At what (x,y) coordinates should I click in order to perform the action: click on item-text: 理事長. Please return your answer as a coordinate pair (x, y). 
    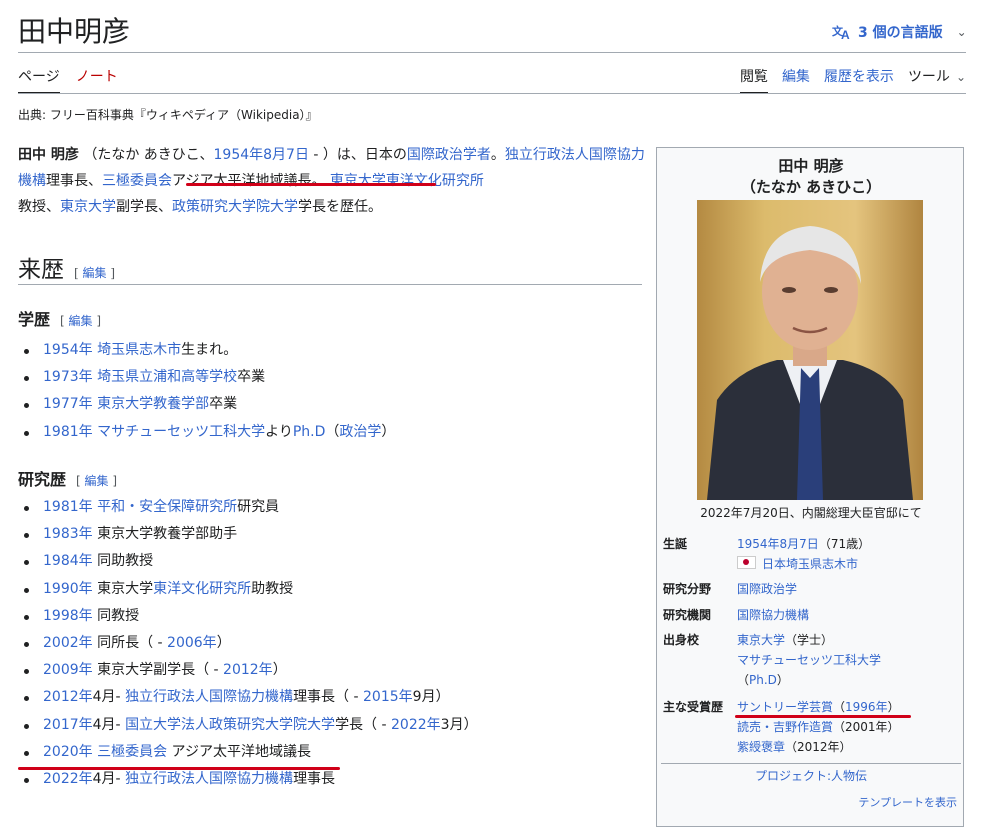
    Looking at the image, I should click on (314, 778).